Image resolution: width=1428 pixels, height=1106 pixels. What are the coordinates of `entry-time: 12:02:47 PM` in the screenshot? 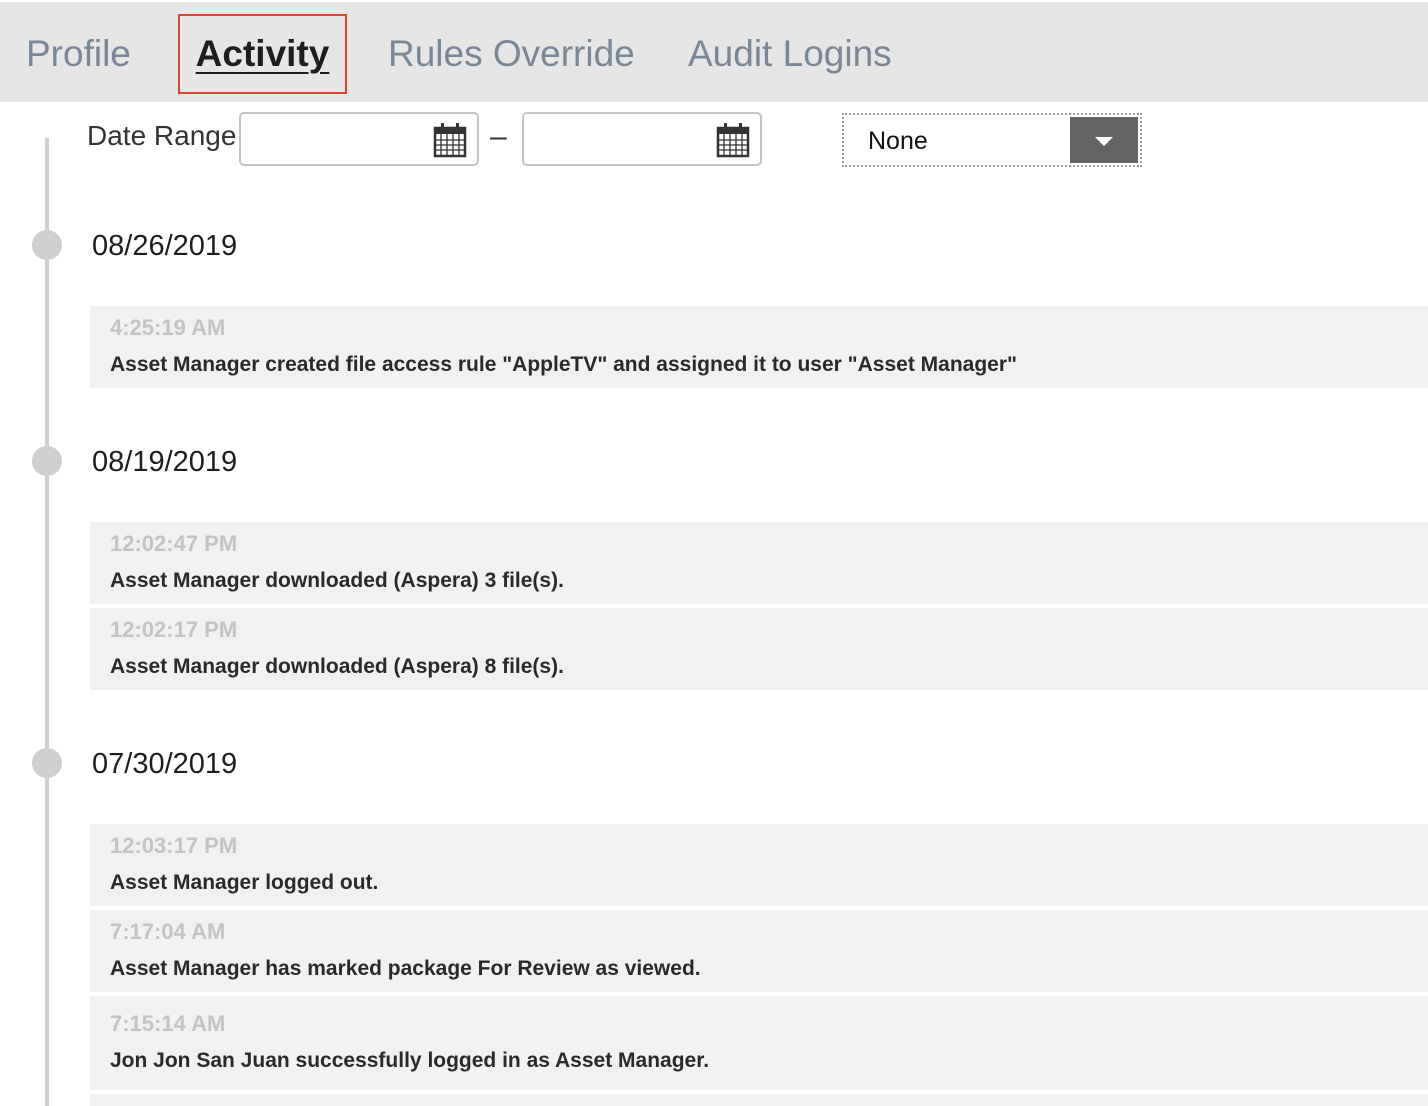 It's located at (174, 543).